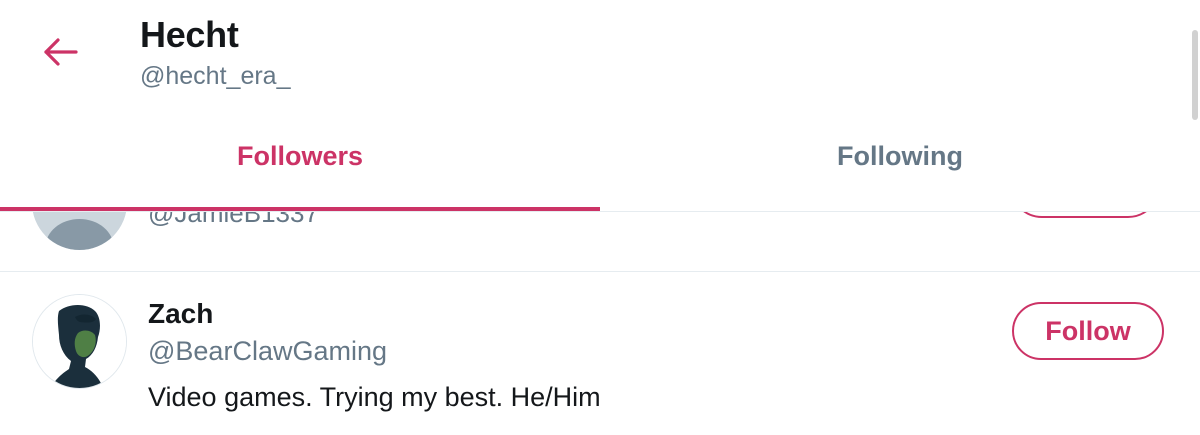 This screenshot has height=435, width=1200. Describe the element at coordinates (1088, 331) in the screenshot. I see `follow-button: Follow` at that location.